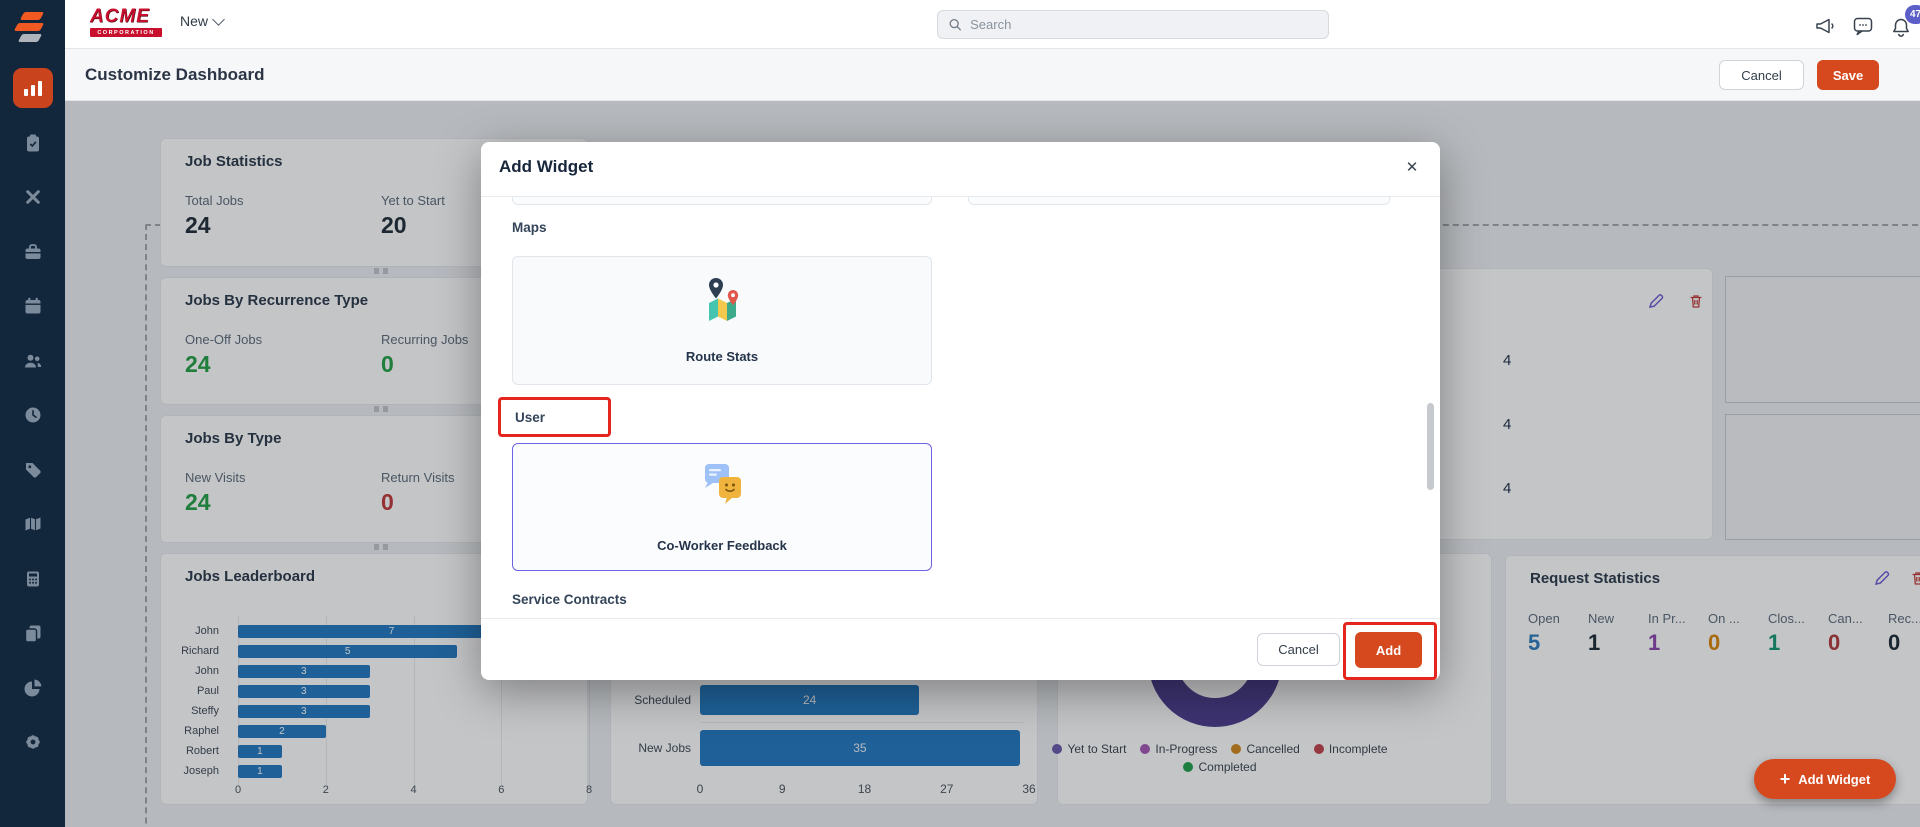  I want to click on new-dropdown: New, so click(202, 20).